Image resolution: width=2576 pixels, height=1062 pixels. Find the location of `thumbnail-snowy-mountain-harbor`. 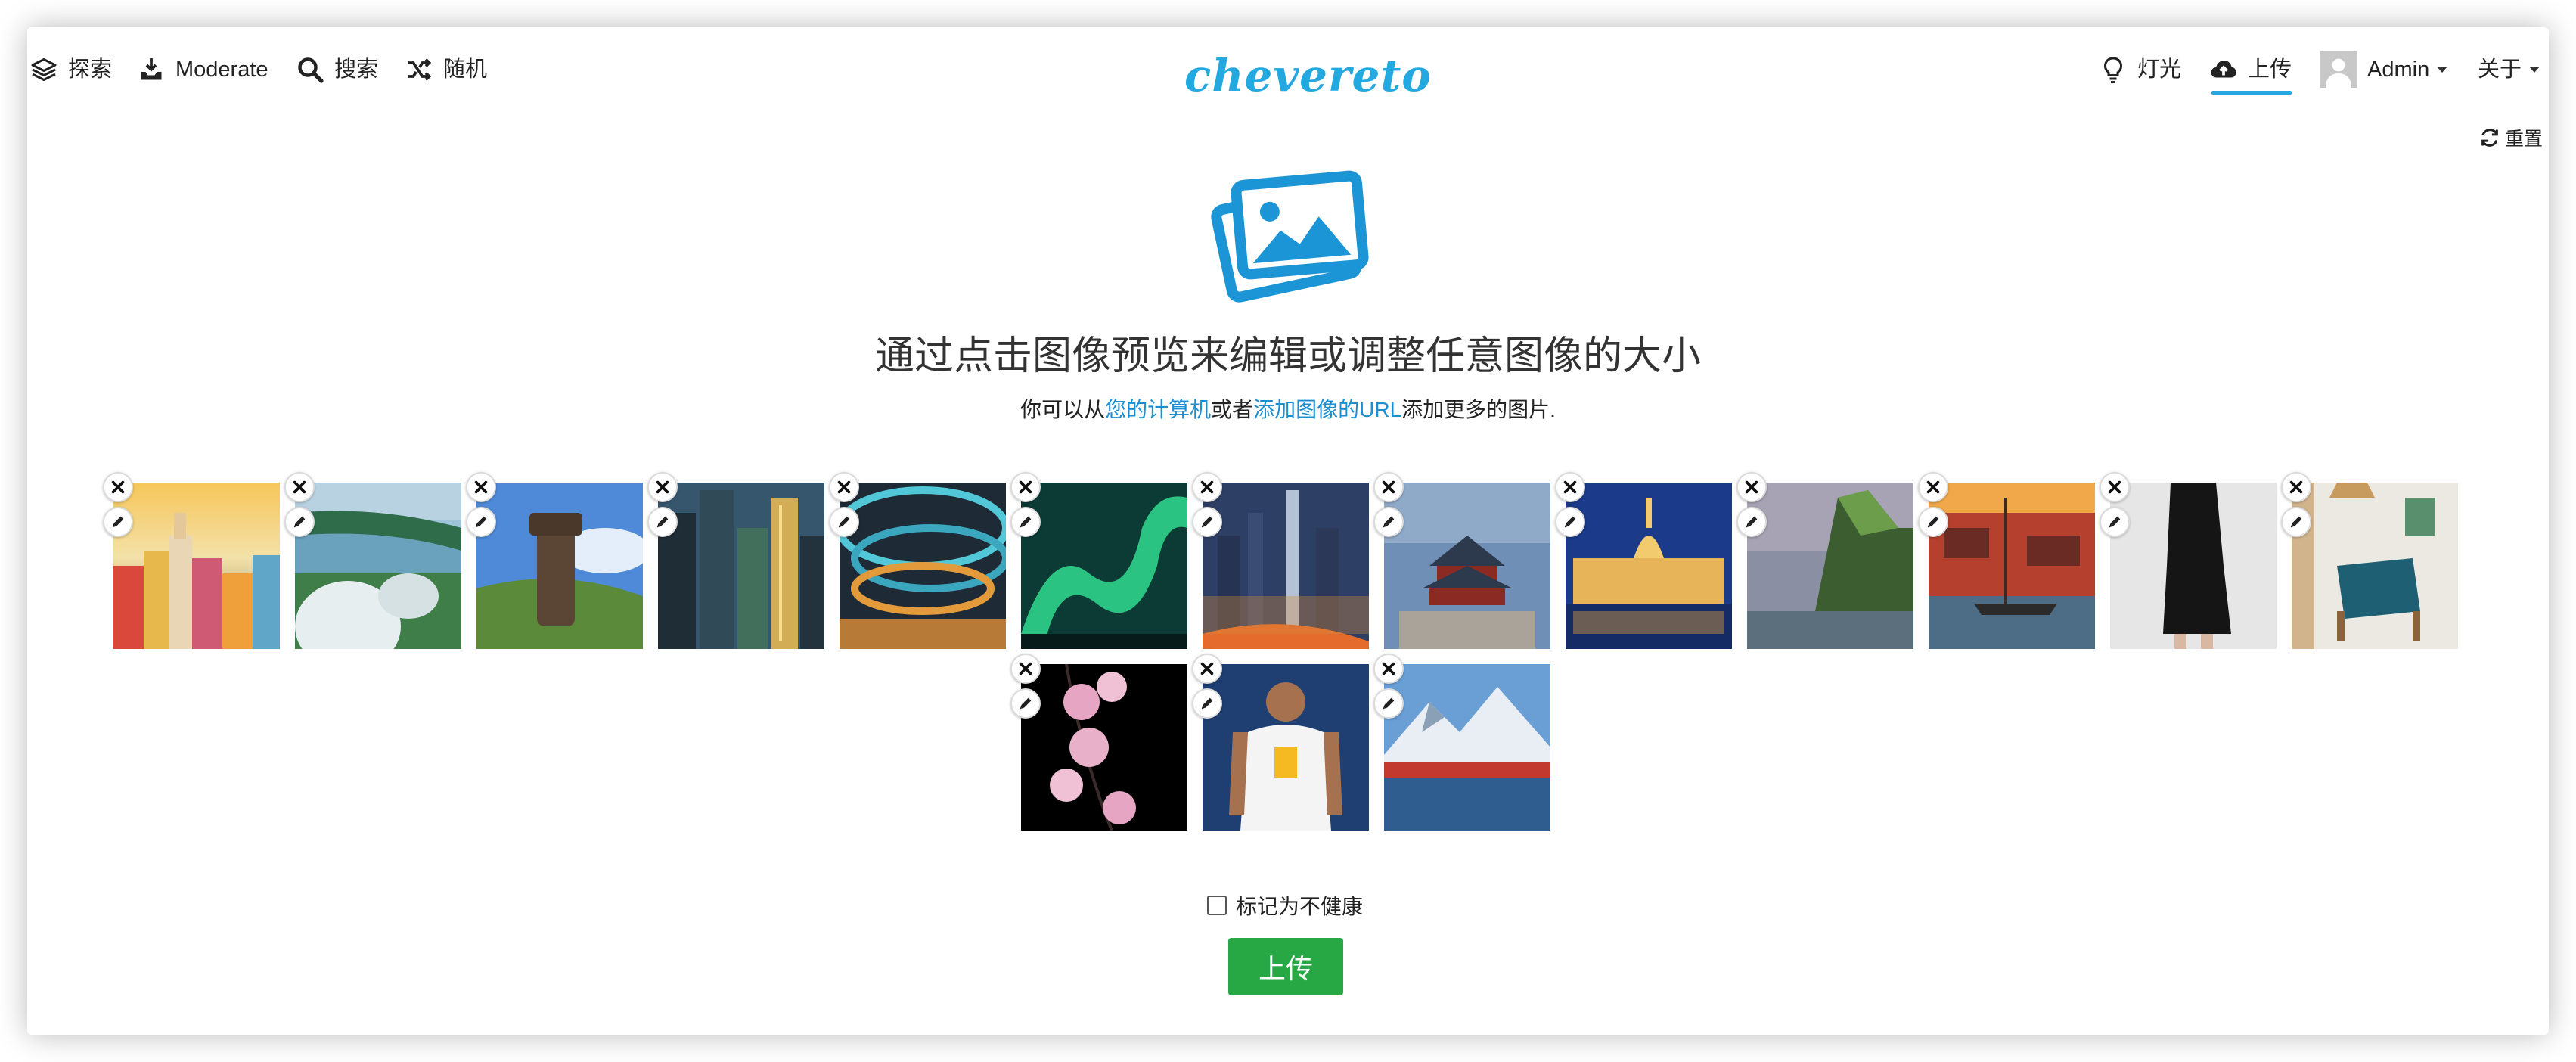

thumbnail-snowy-mountain-harbor is located at coordinates (1467, 747).